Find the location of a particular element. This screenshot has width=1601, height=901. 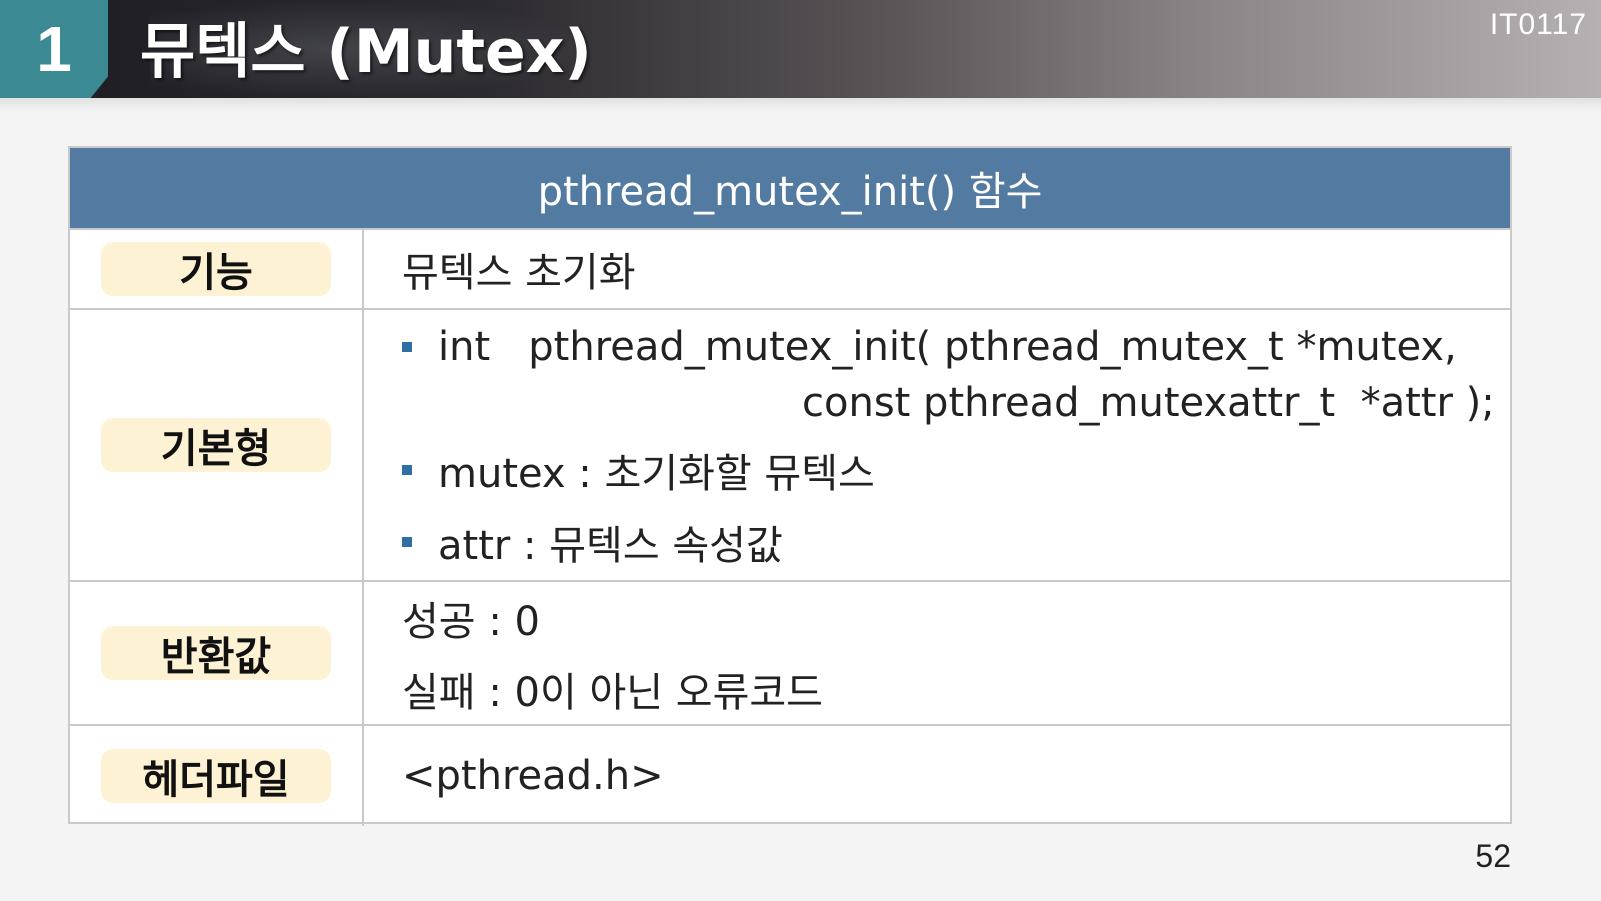

section-number: 1 is located at coordinates (54, 49).